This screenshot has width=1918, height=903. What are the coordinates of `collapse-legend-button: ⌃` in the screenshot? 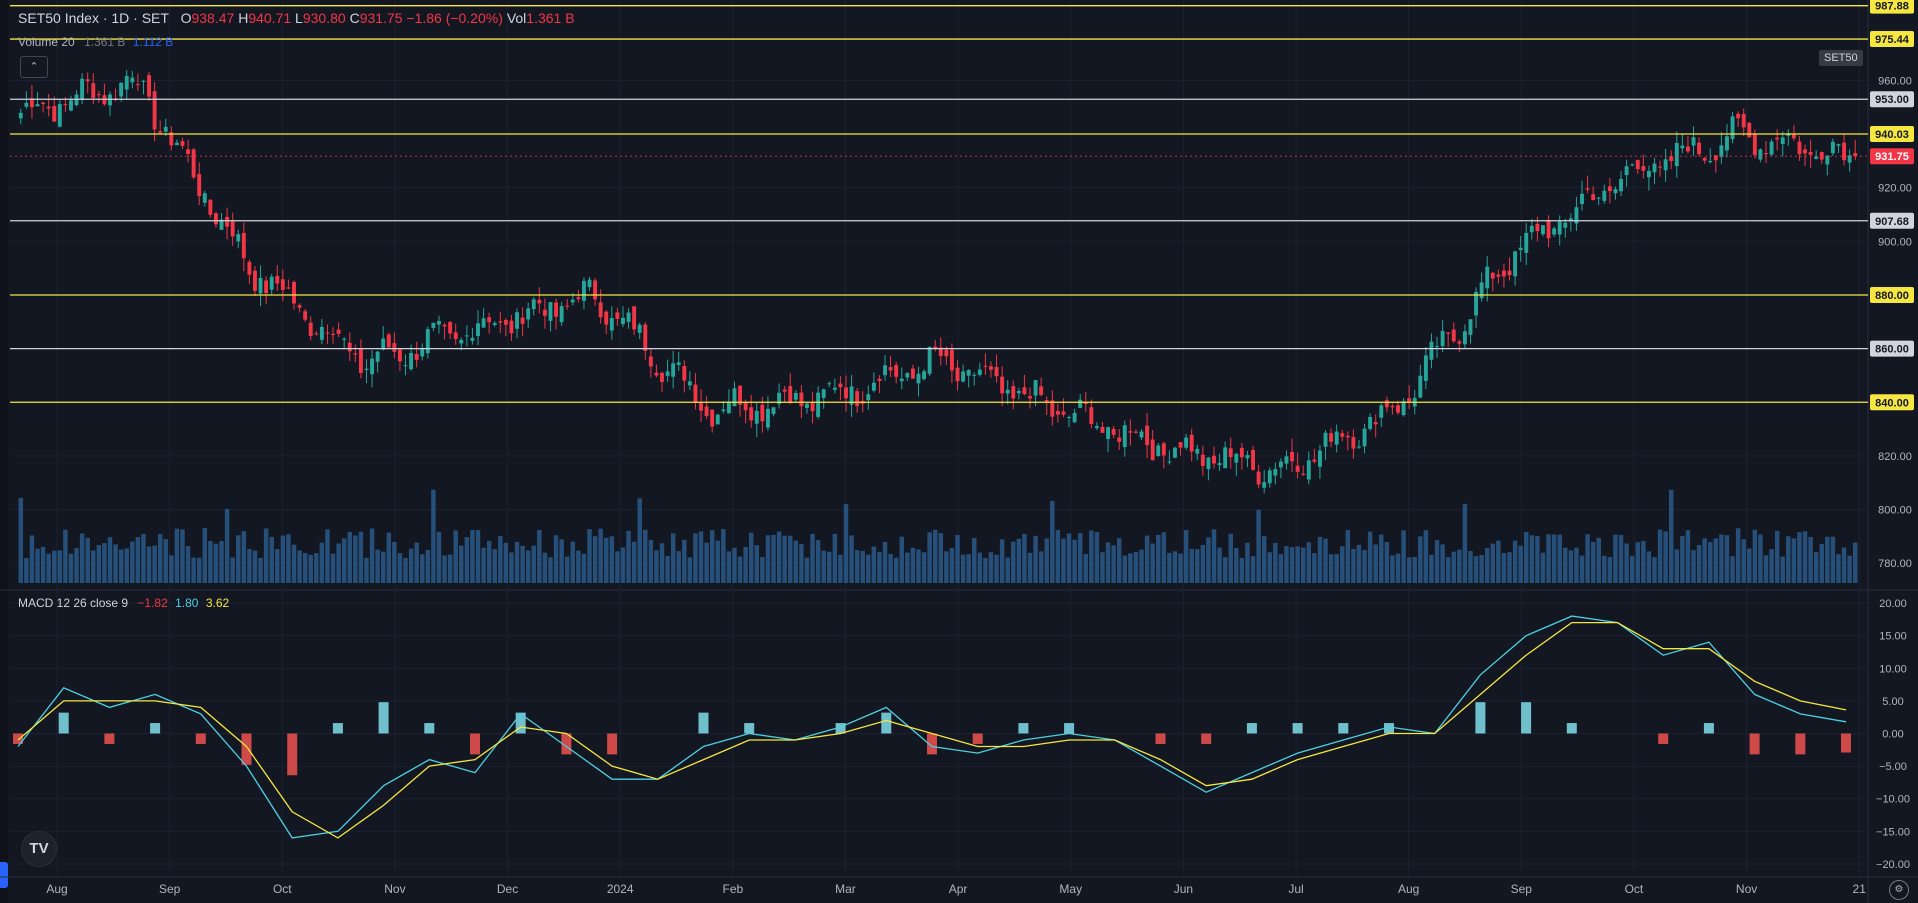 It's located at (34, 67).